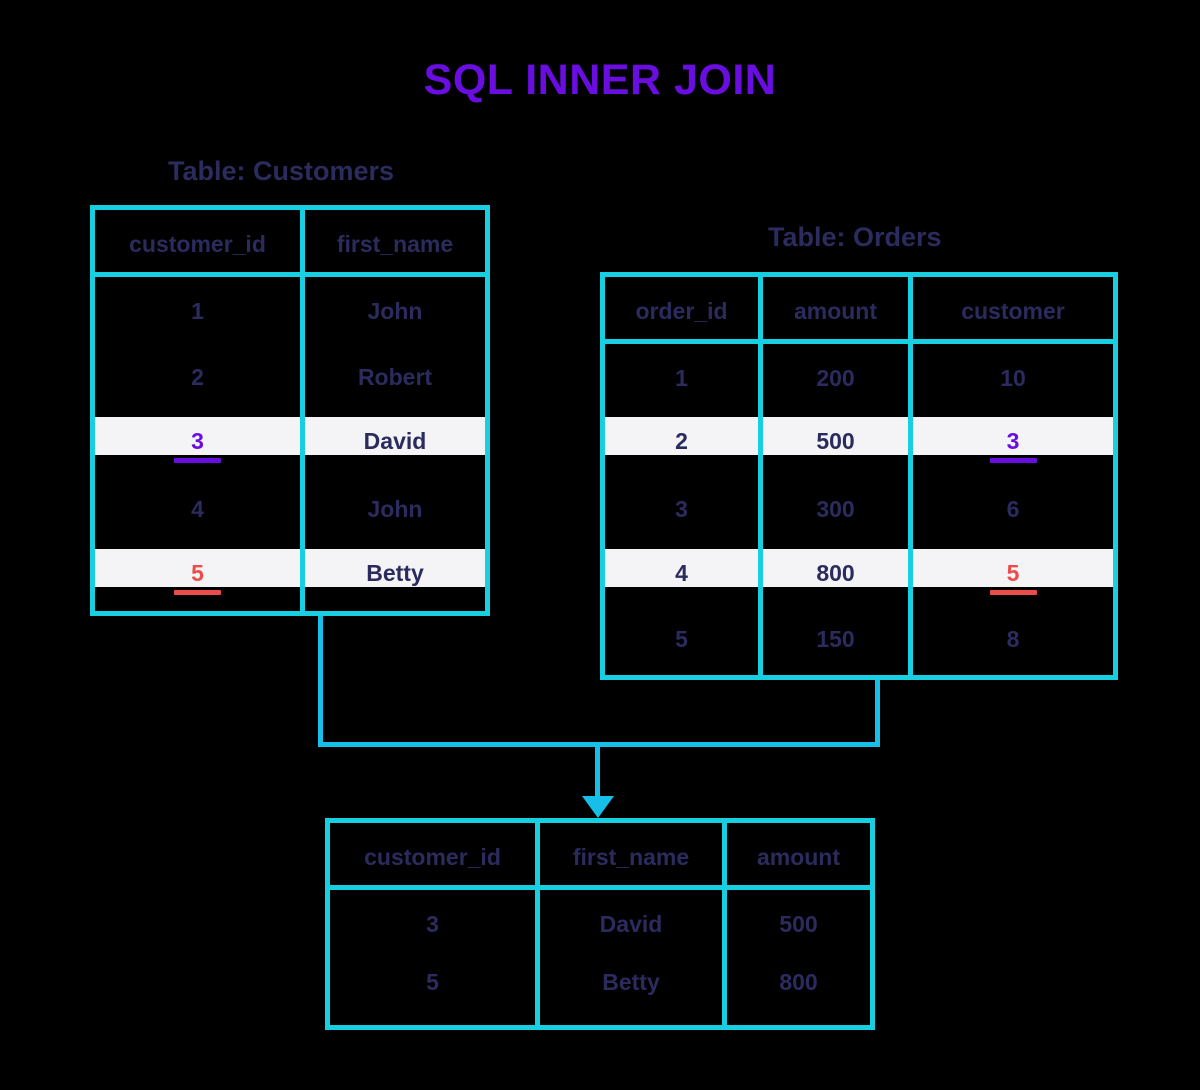 This screenshot has height=1090, width=1200. Describe the element at coordinates (395, 573) in the screenshot. I see `customers-cell-name: Betty` at that location.